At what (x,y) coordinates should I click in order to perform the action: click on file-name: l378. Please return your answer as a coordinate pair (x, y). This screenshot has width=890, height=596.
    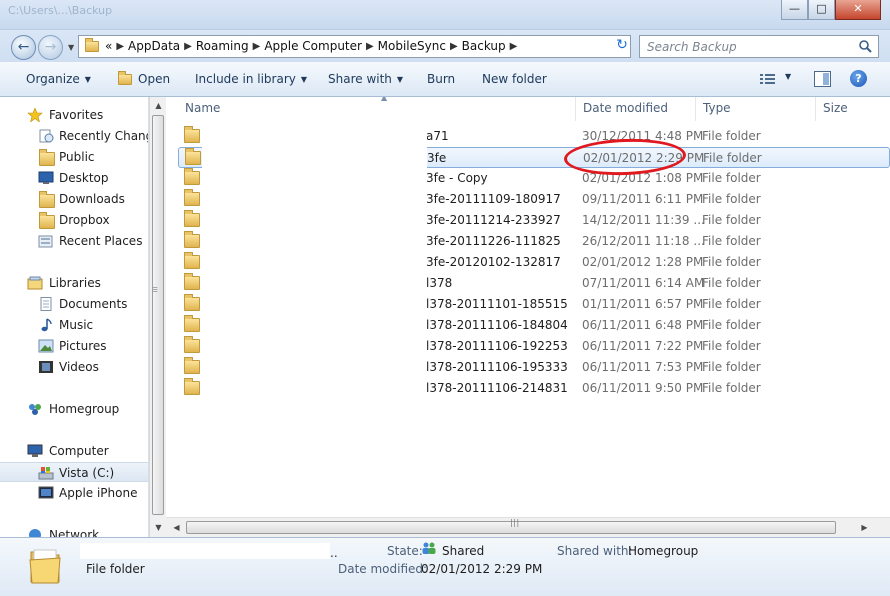
    Looking at the image, I should click on (439, 283).